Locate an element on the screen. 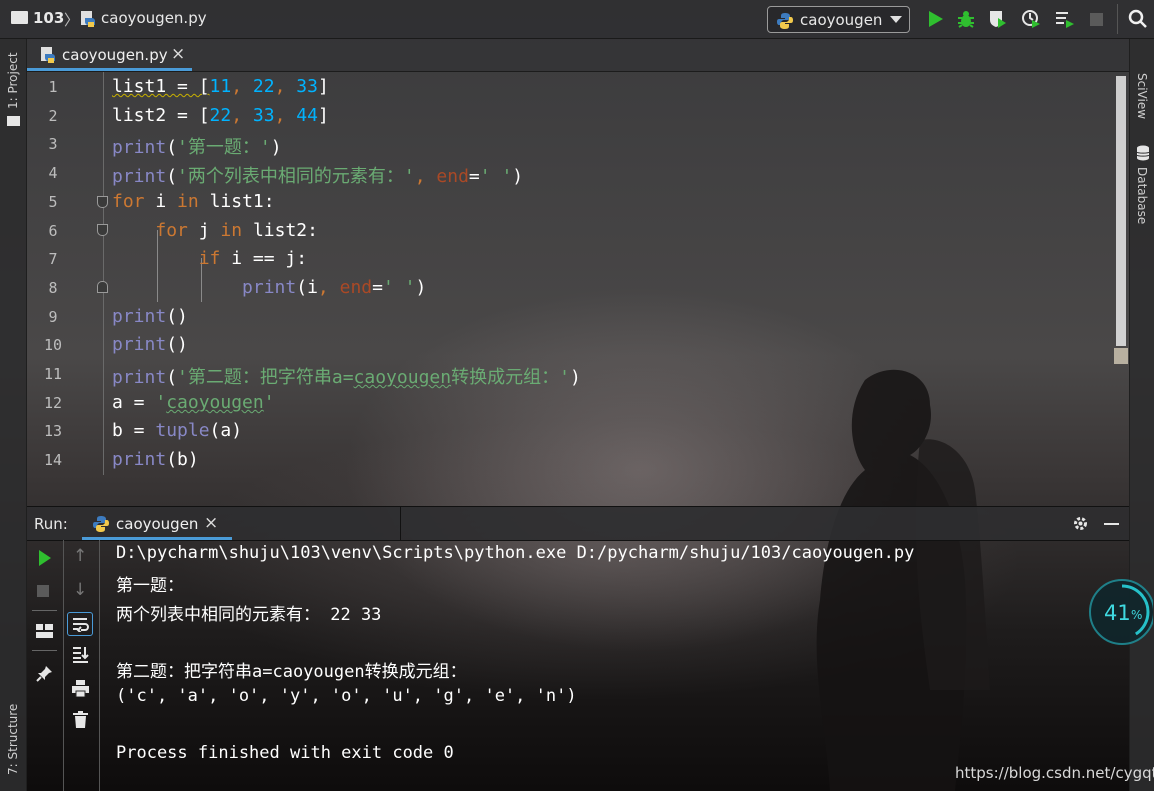 This screenshot has width=1154, height=791. code-line-5: for i in list1: is located at coordinates (193, 201).